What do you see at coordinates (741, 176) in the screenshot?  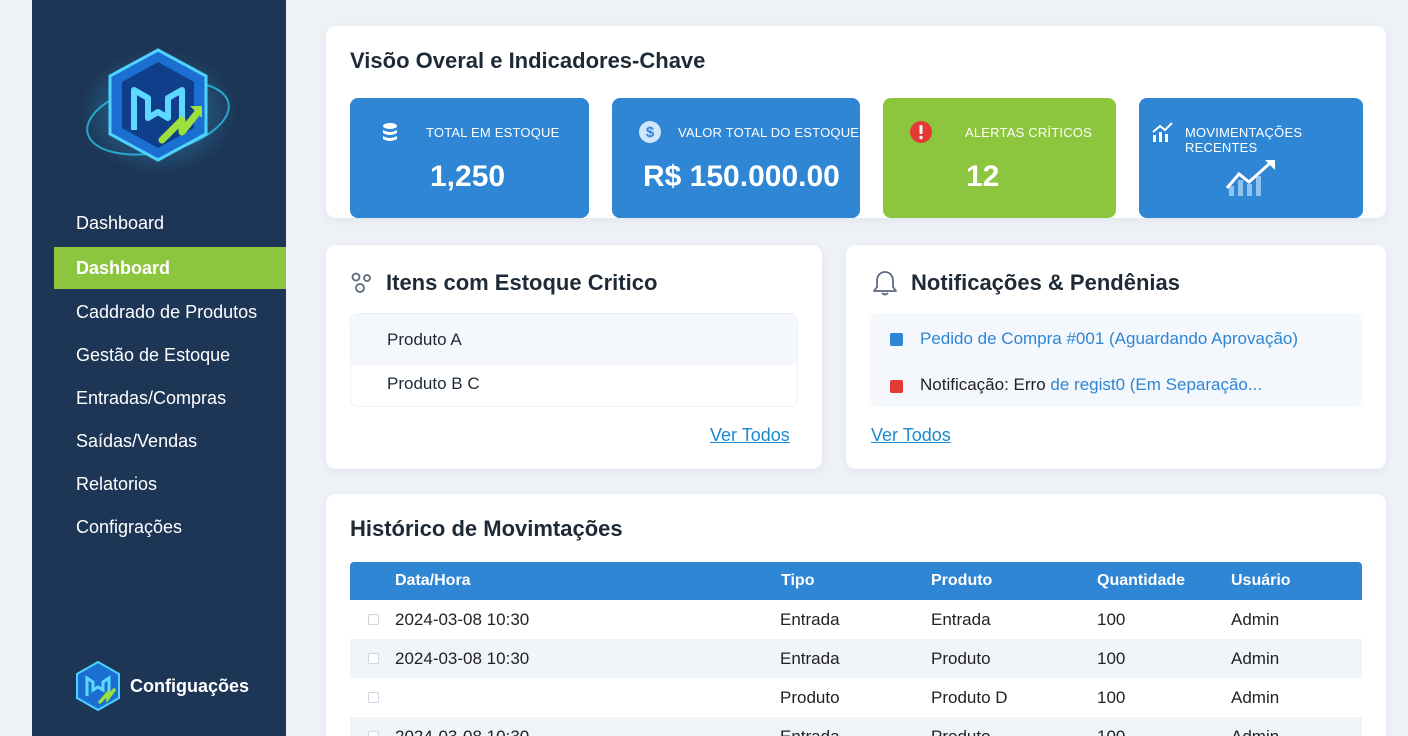 I see `kpi-value: R$ 150.000.00` at bounding box center [741, 176].